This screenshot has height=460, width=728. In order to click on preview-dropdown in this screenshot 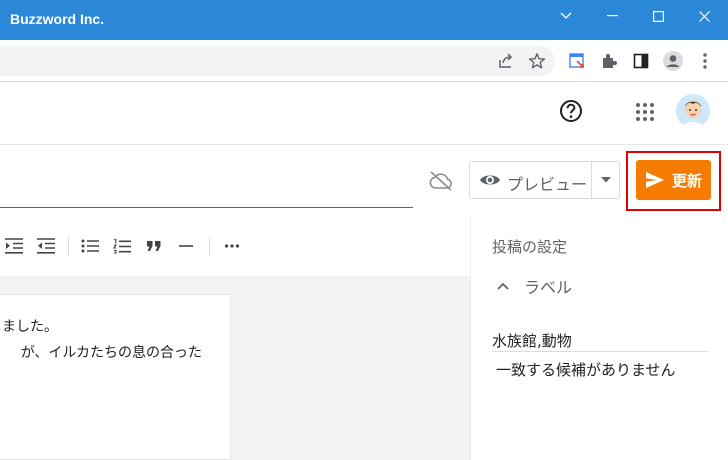, I will do `click(606, 180)`.